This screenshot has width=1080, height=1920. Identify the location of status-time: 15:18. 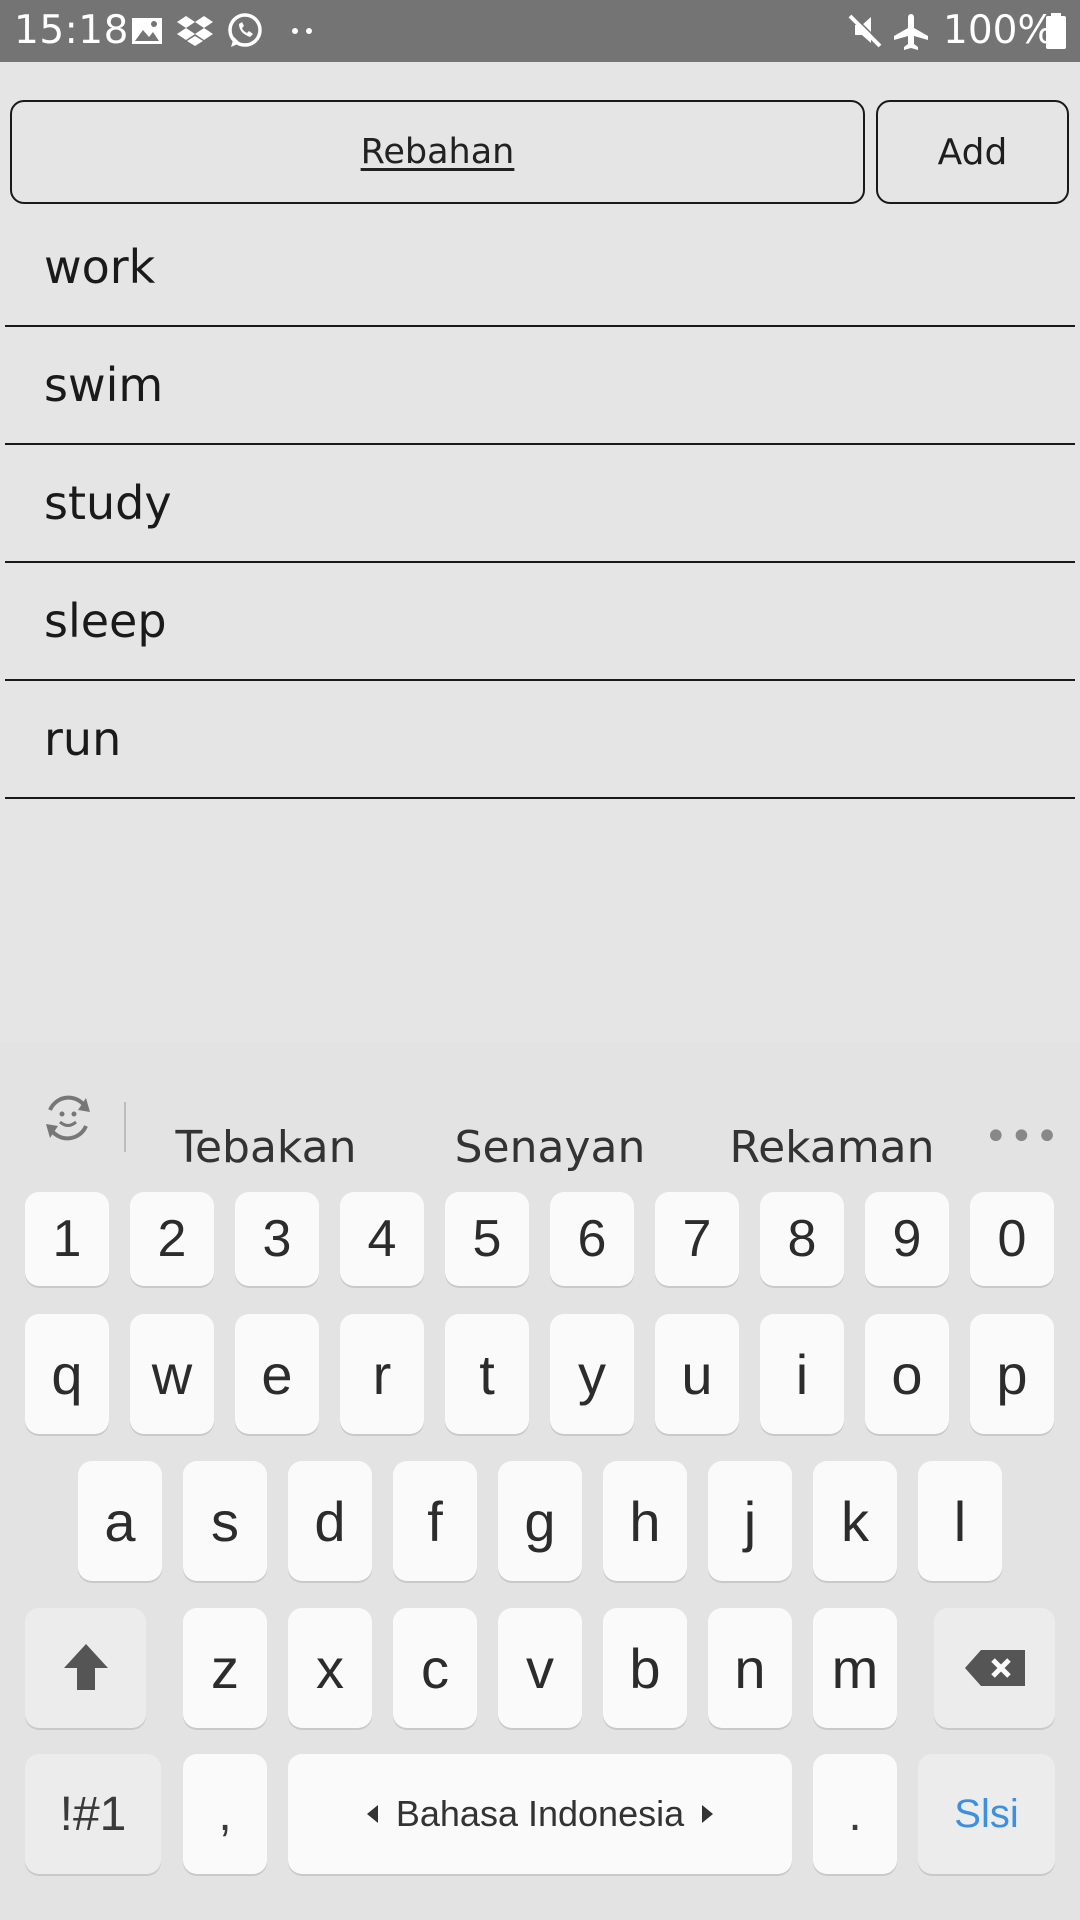
(71, 30).